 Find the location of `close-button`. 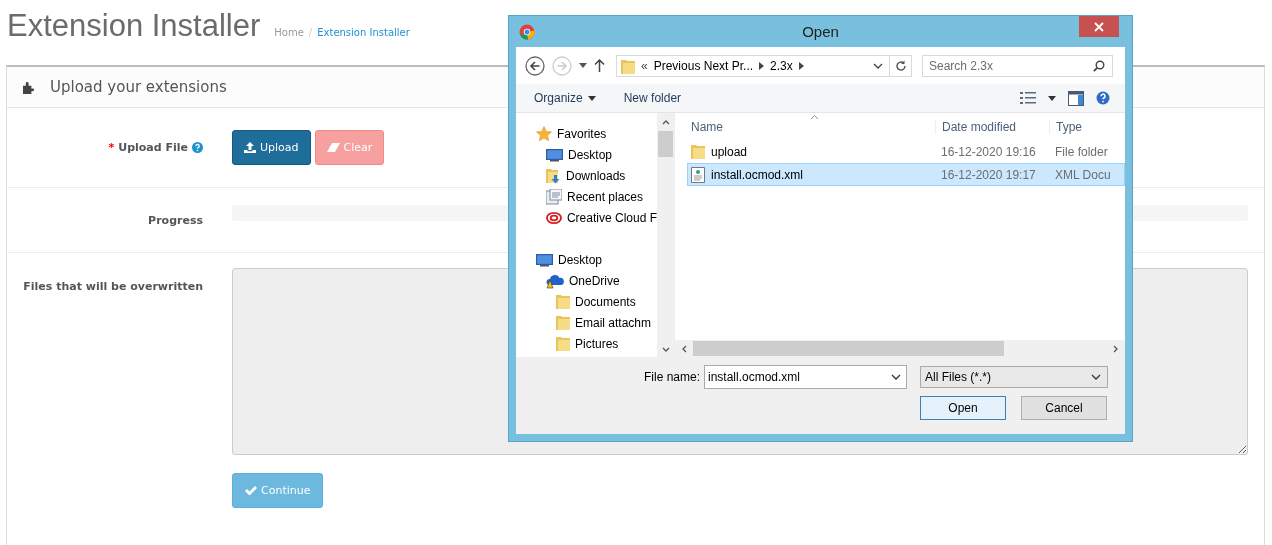

close-button is located at coordinates (1099, 26).